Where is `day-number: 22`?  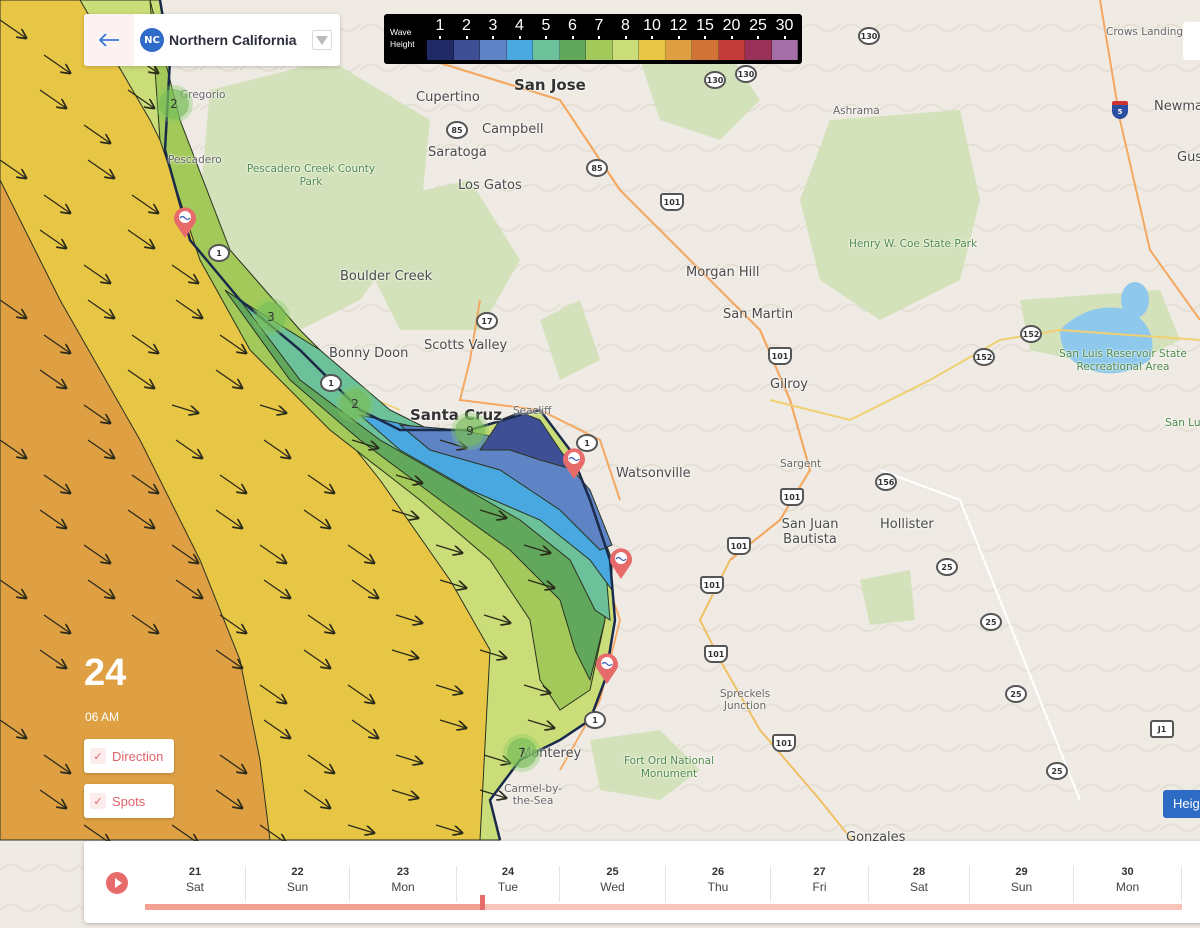 day-number: 22 is located at coordinates (297, 872).